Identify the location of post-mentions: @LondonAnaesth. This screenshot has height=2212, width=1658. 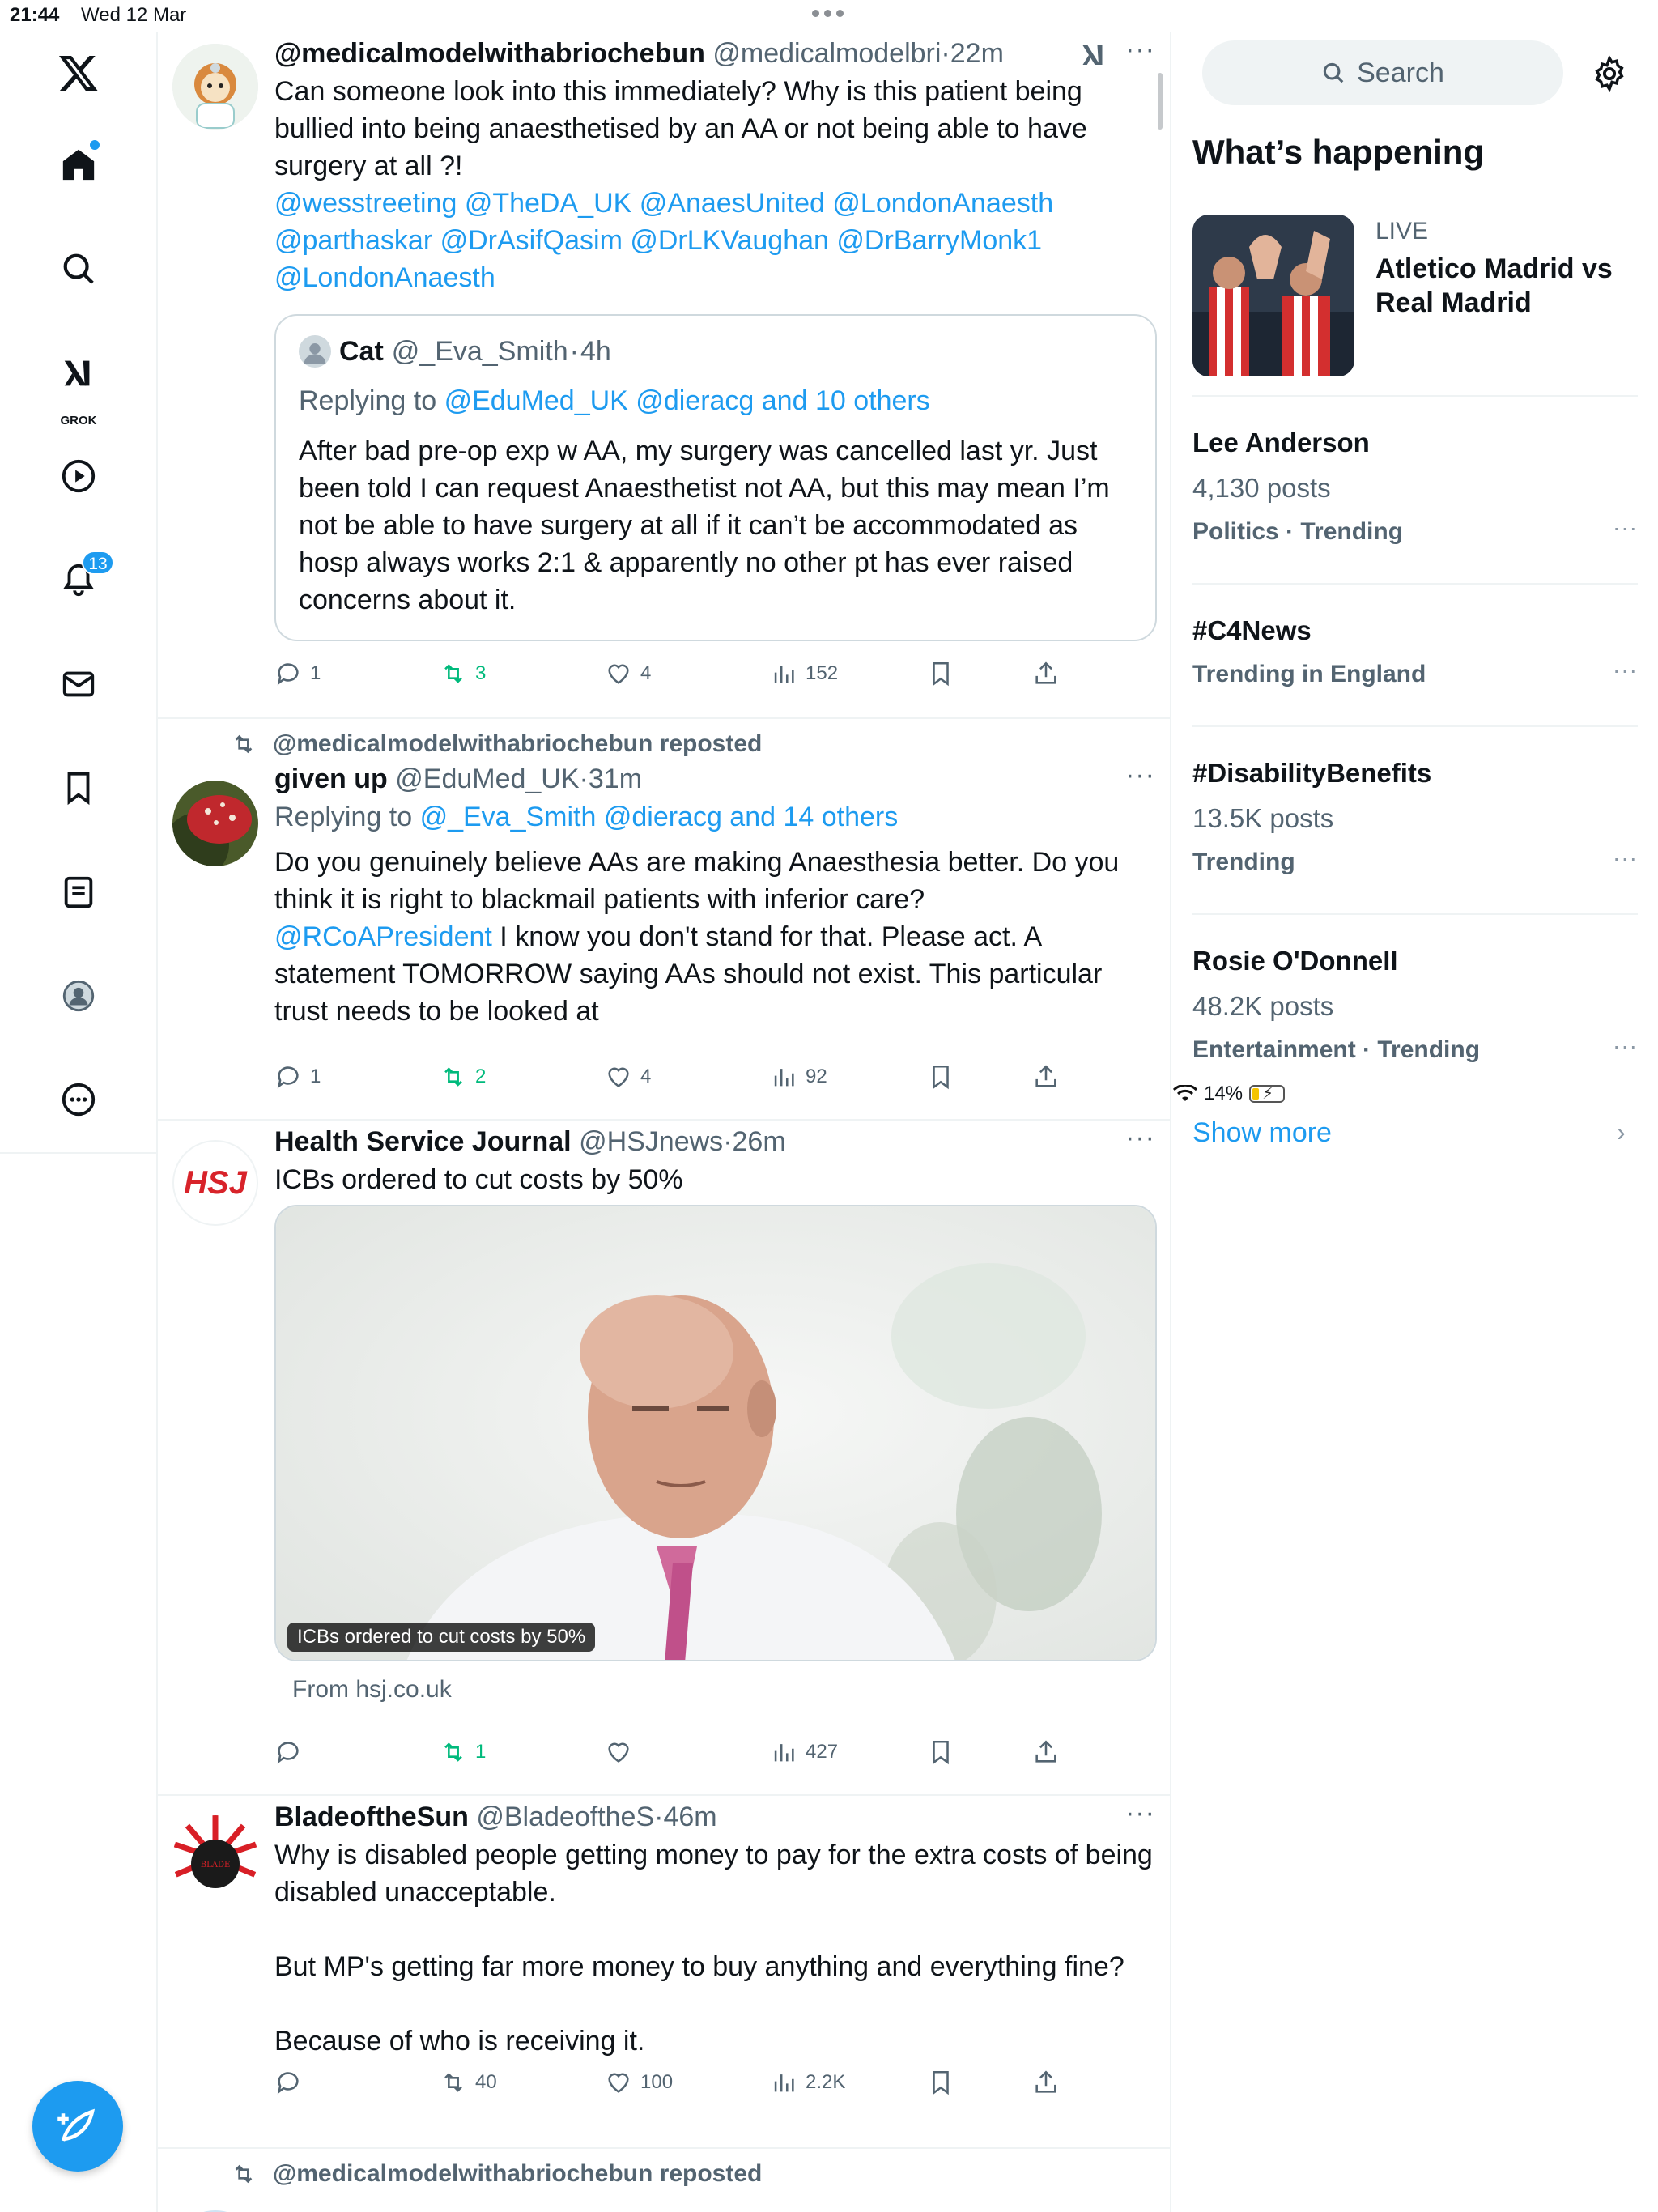
(714, 278).